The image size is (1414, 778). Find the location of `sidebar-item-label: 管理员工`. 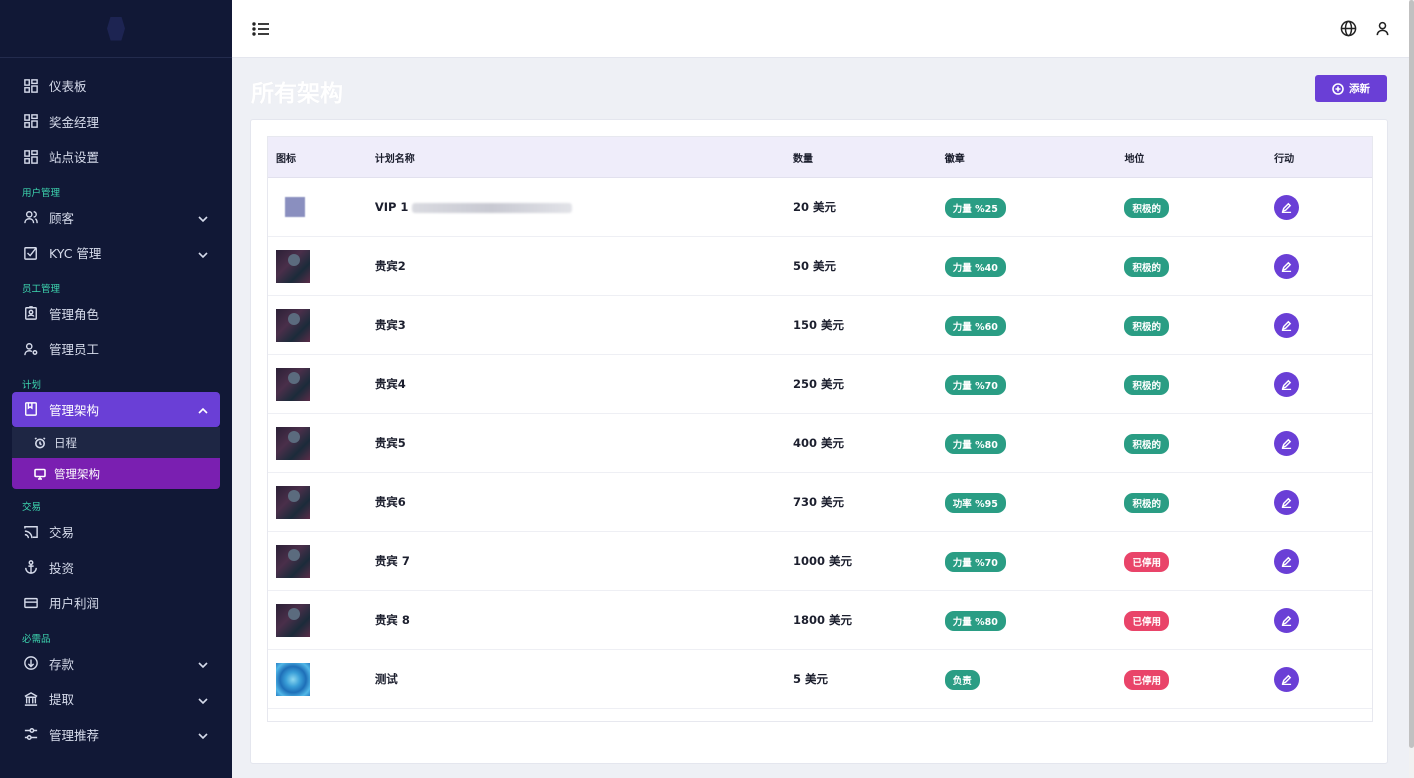

sidebar-item-label: 管理员工 is located at coordinates (74, 350).